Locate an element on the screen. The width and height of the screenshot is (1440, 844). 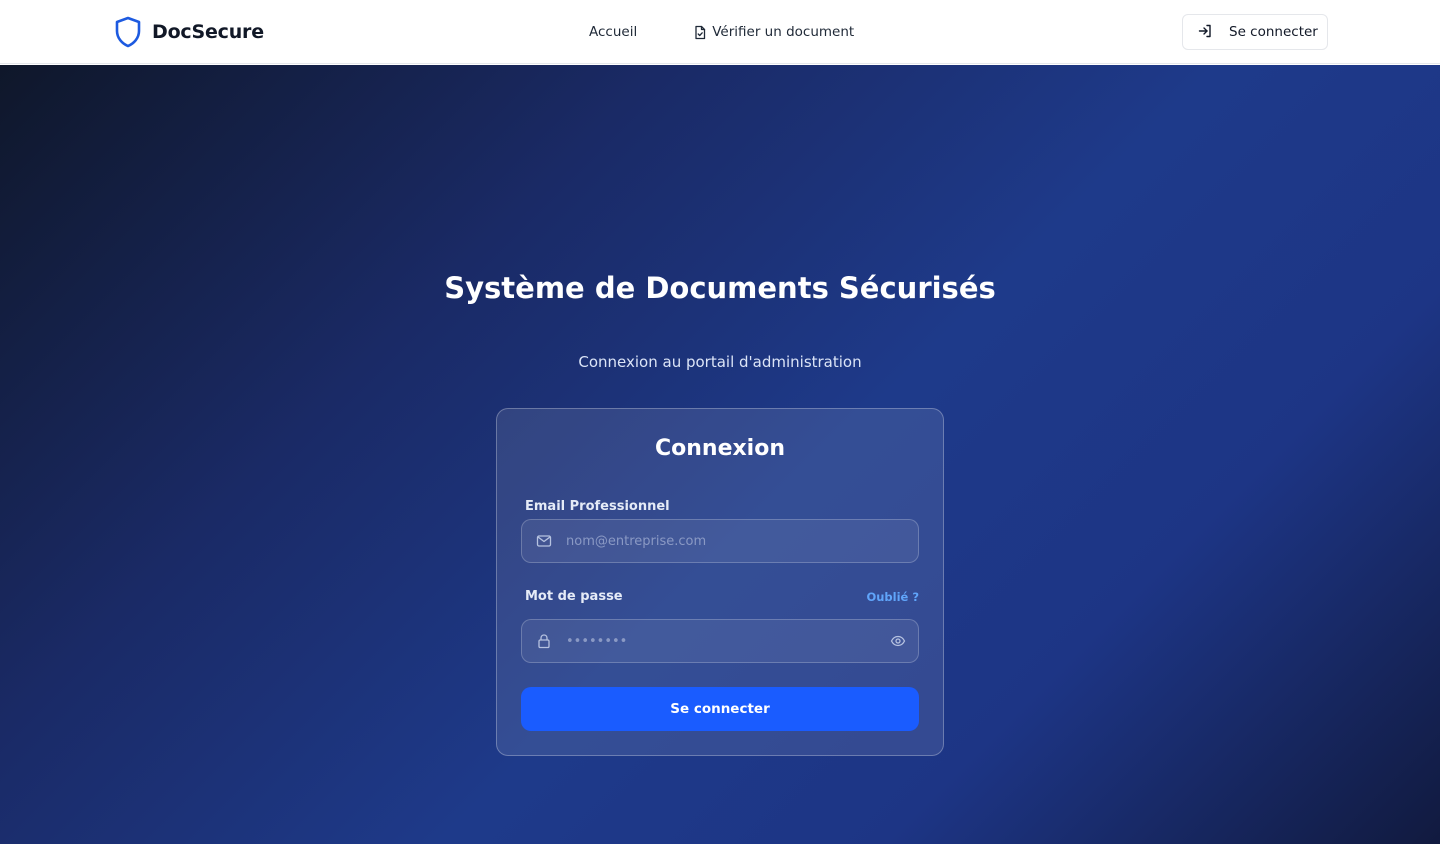
shield-icon is located at coordinates (128, 32).